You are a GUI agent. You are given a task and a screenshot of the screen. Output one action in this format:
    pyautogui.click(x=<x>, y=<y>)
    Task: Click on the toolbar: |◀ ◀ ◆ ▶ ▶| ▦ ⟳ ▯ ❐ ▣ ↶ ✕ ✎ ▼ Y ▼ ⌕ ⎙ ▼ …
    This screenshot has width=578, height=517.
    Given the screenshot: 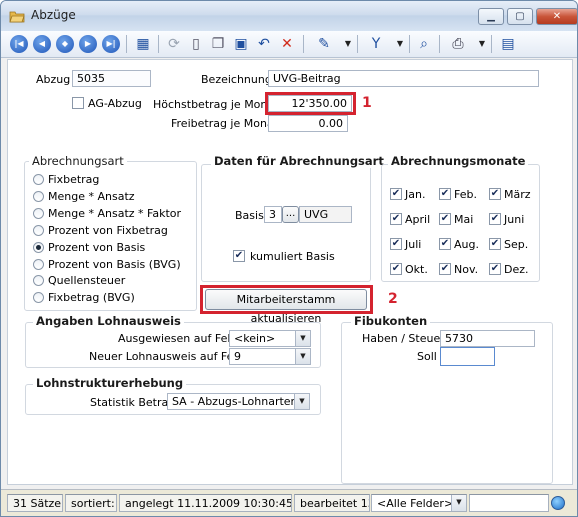 What is the action you would take?
    pyautogui.click(x=289, y=44)
    